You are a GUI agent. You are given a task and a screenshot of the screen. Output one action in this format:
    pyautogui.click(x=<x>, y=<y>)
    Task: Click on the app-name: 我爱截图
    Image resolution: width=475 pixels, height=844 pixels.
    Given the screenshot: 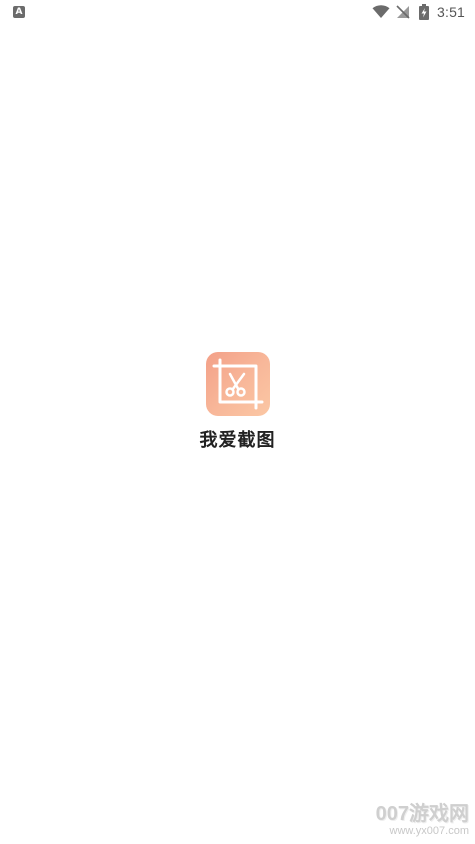 What is the action you would take?
    pyautogui.click(x=237, y=440)
    